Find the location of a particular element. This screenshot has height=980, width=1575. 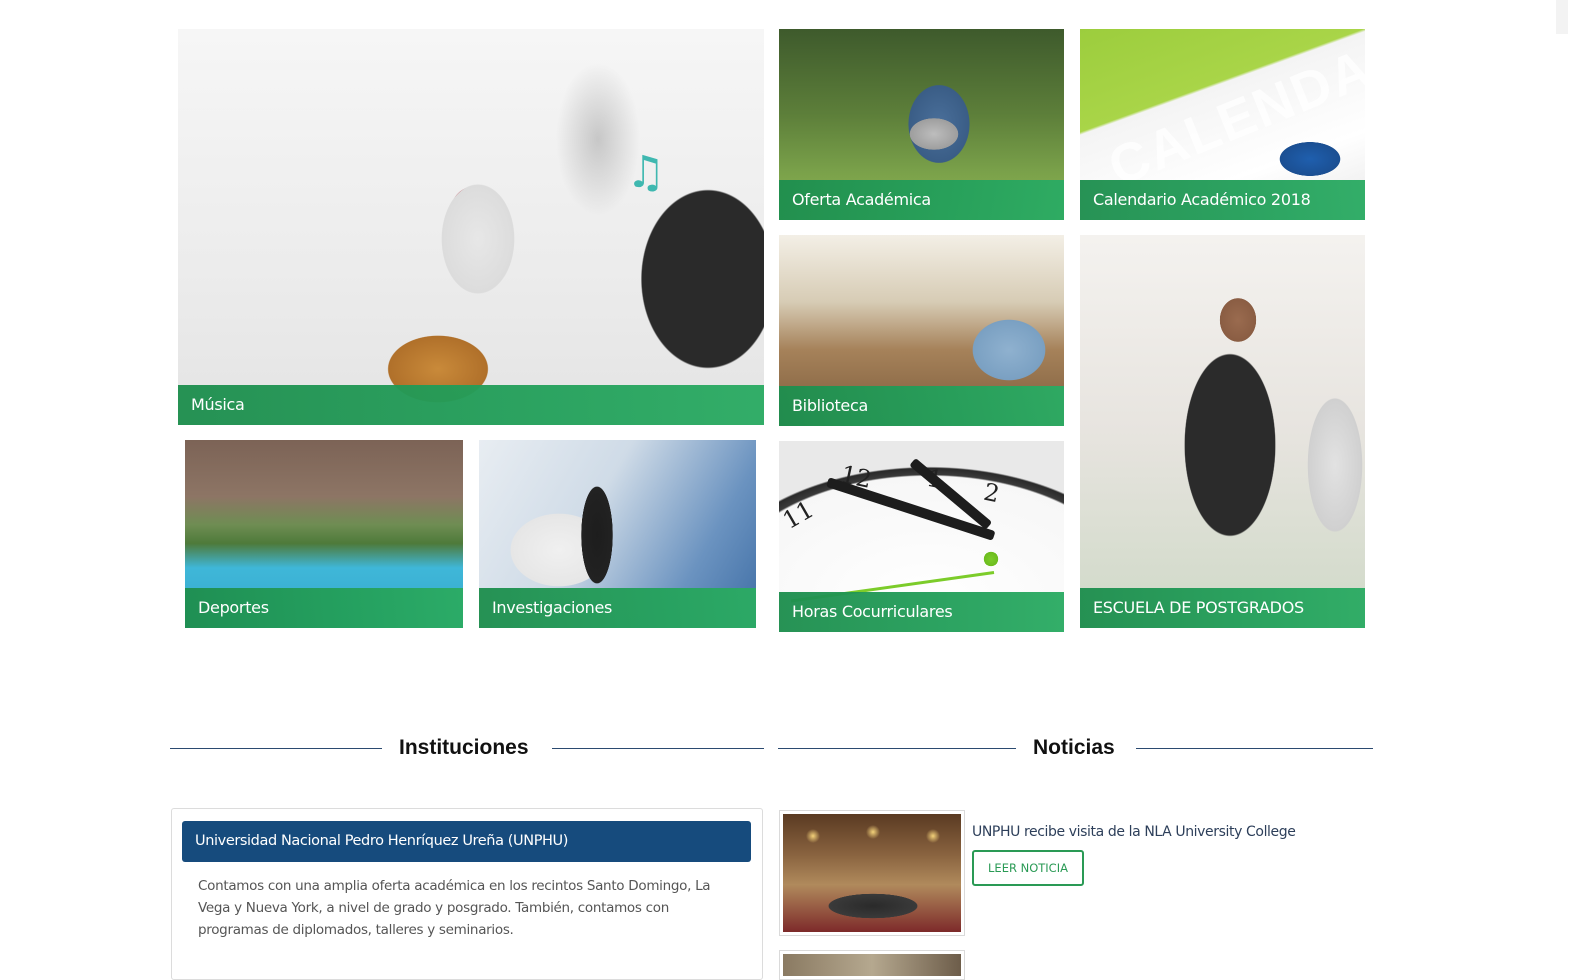

postgrados-image is located at coordinates (1222, 431).